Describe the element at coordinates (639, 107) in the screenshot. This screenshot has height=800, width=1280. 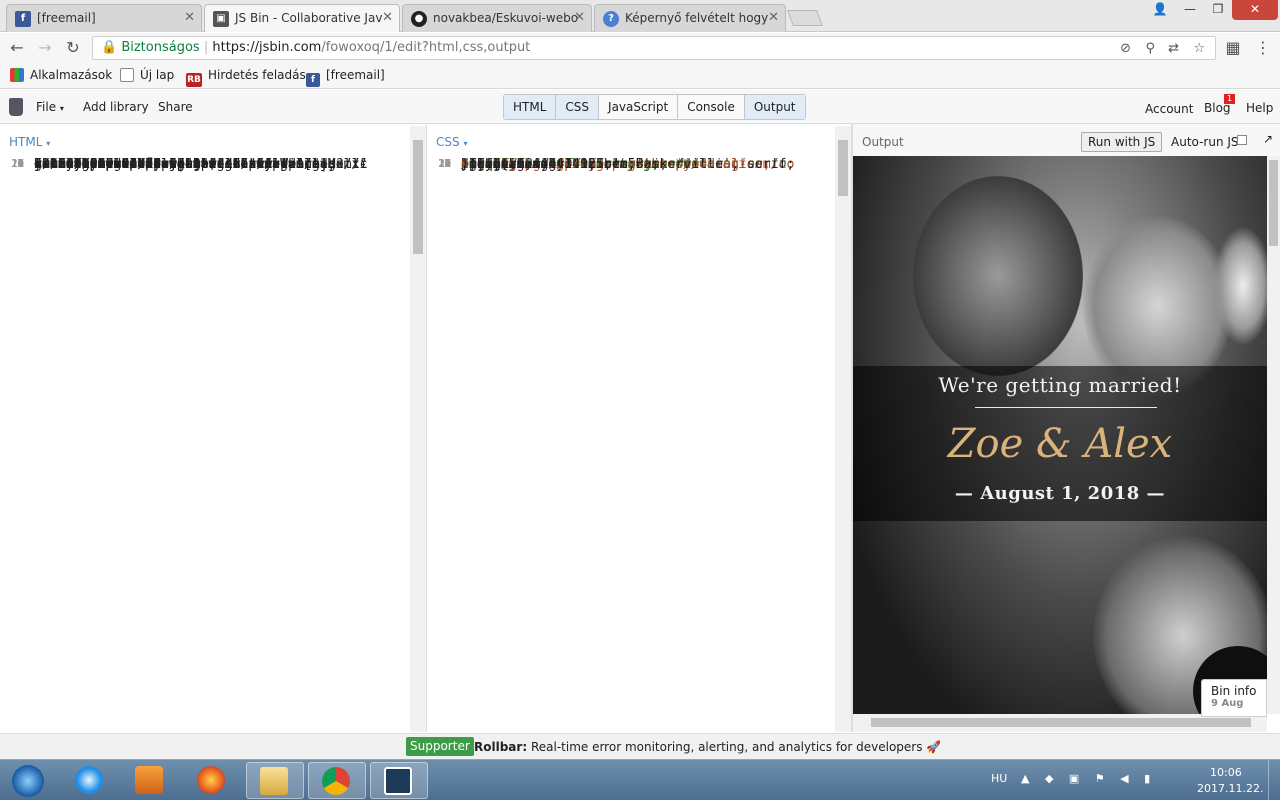
I see `toggle-javascript: JavaScript` at that location.